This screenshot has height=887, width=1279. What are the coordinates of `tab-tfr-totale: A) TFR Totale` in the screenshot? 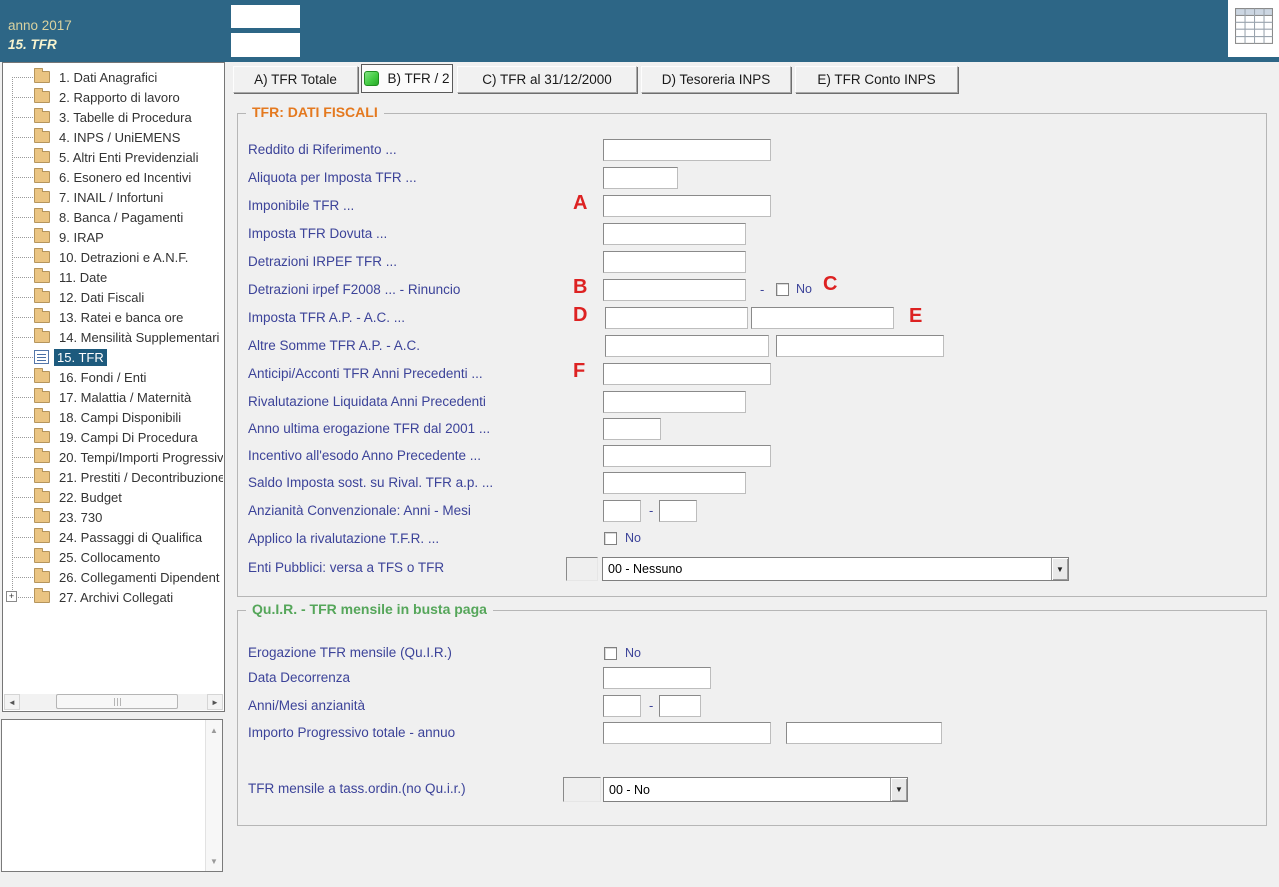 It's located at (295, 79).